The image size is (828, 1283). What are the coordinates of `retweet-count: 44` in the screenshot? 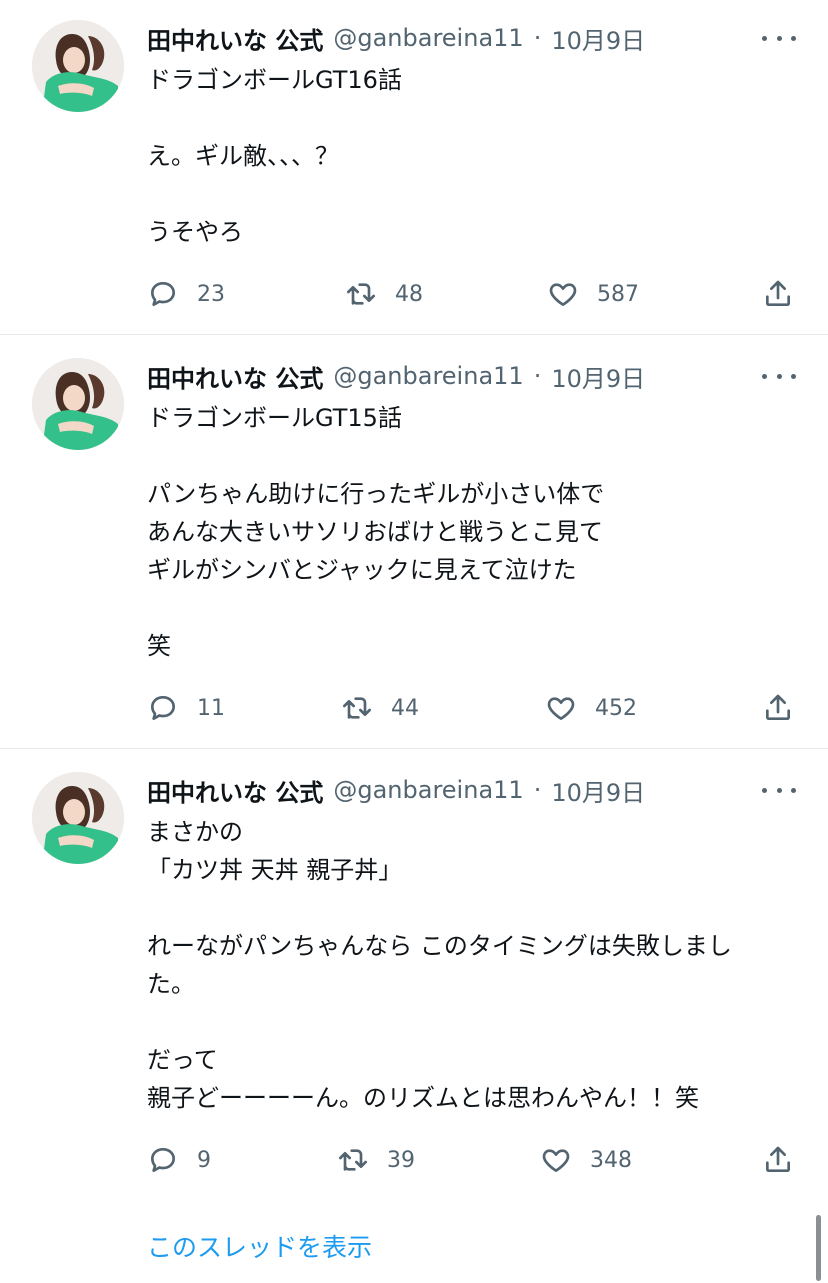 It's located at (405, 708).